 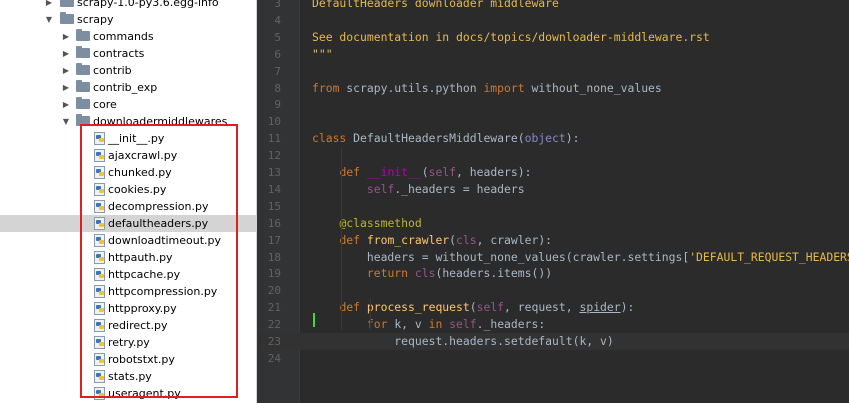 I want to click on code-token: DefaultHeaders downloader middleware, so click(x=435, y=5).